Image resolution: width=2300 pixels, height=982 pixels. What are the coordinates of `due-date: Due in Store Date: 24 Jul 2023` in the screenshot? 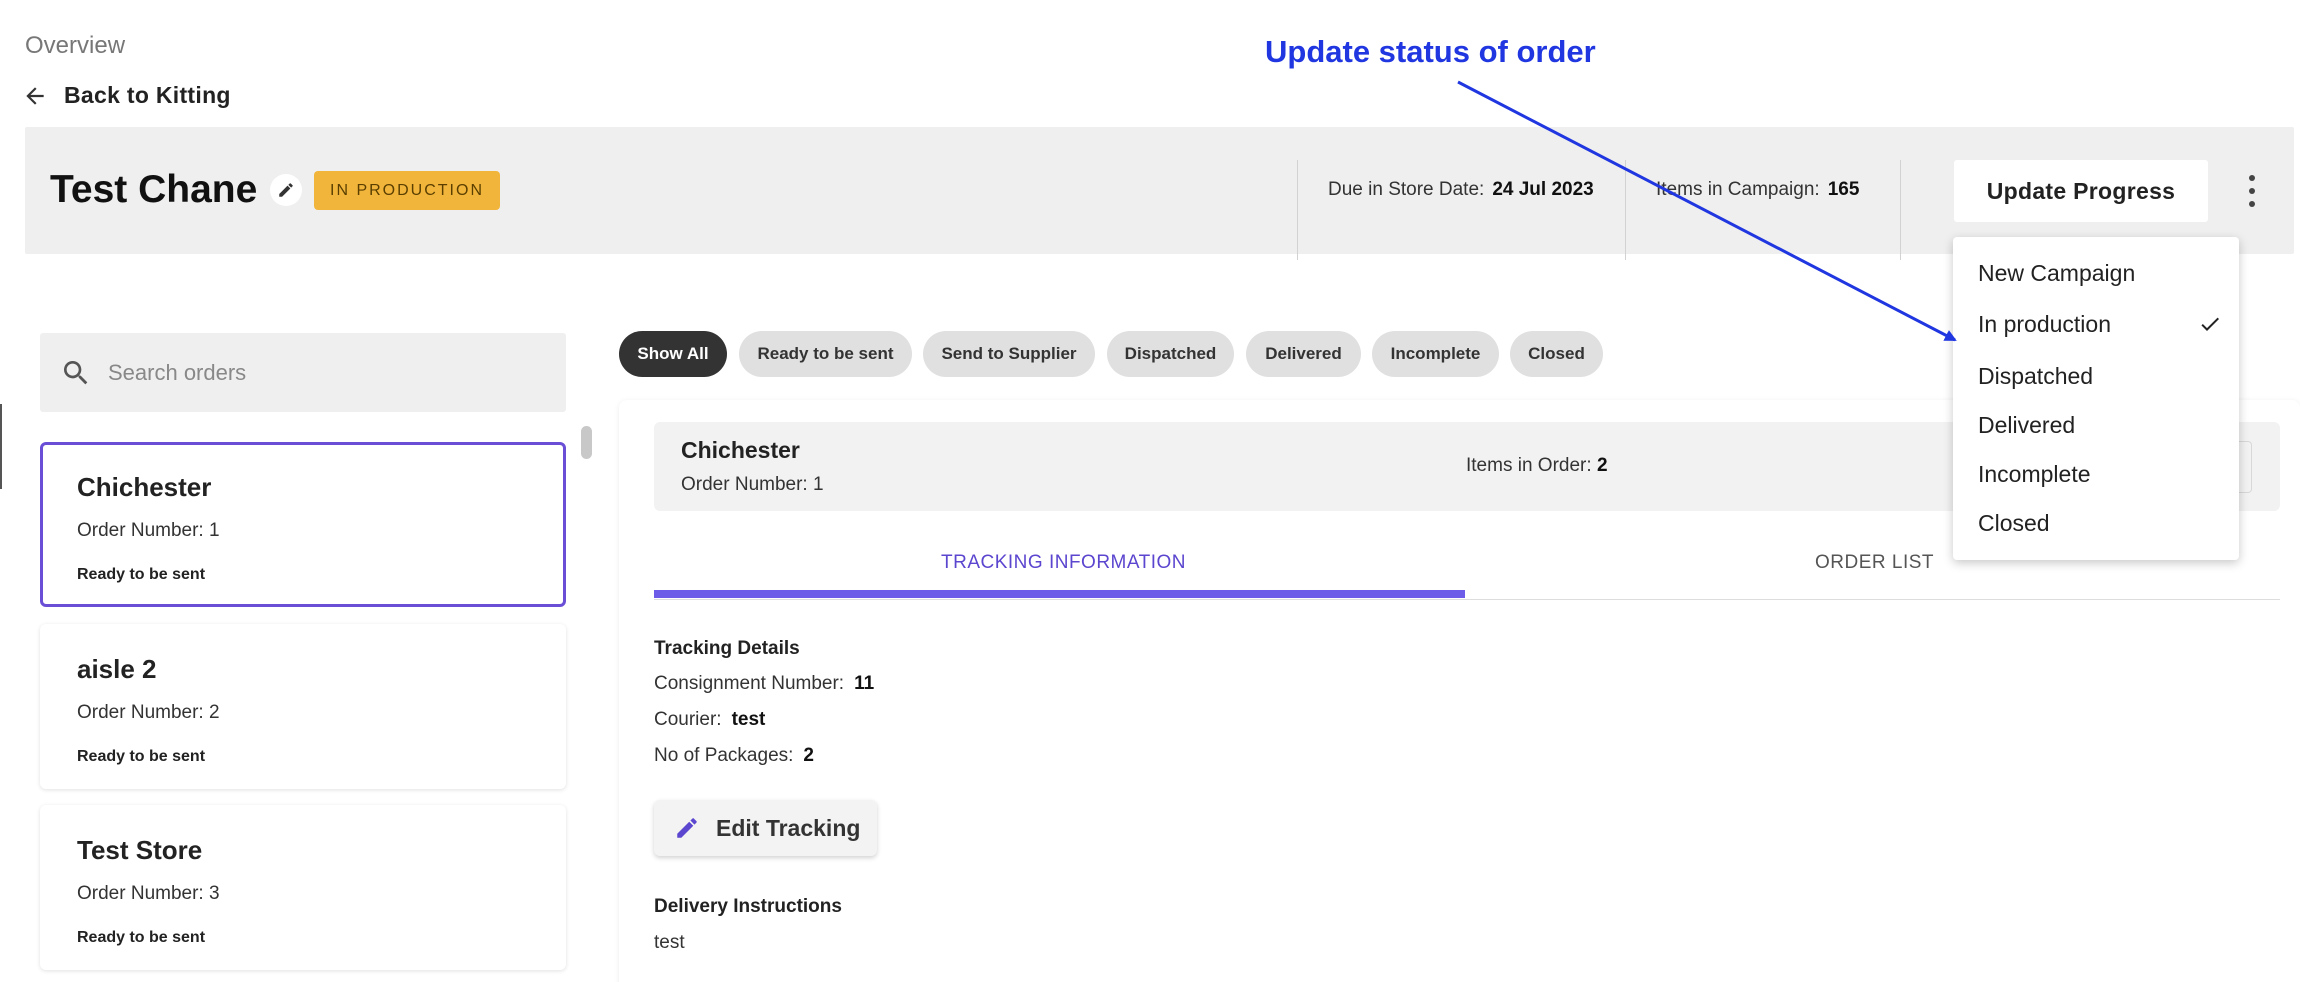 It's located at (1461, 190).